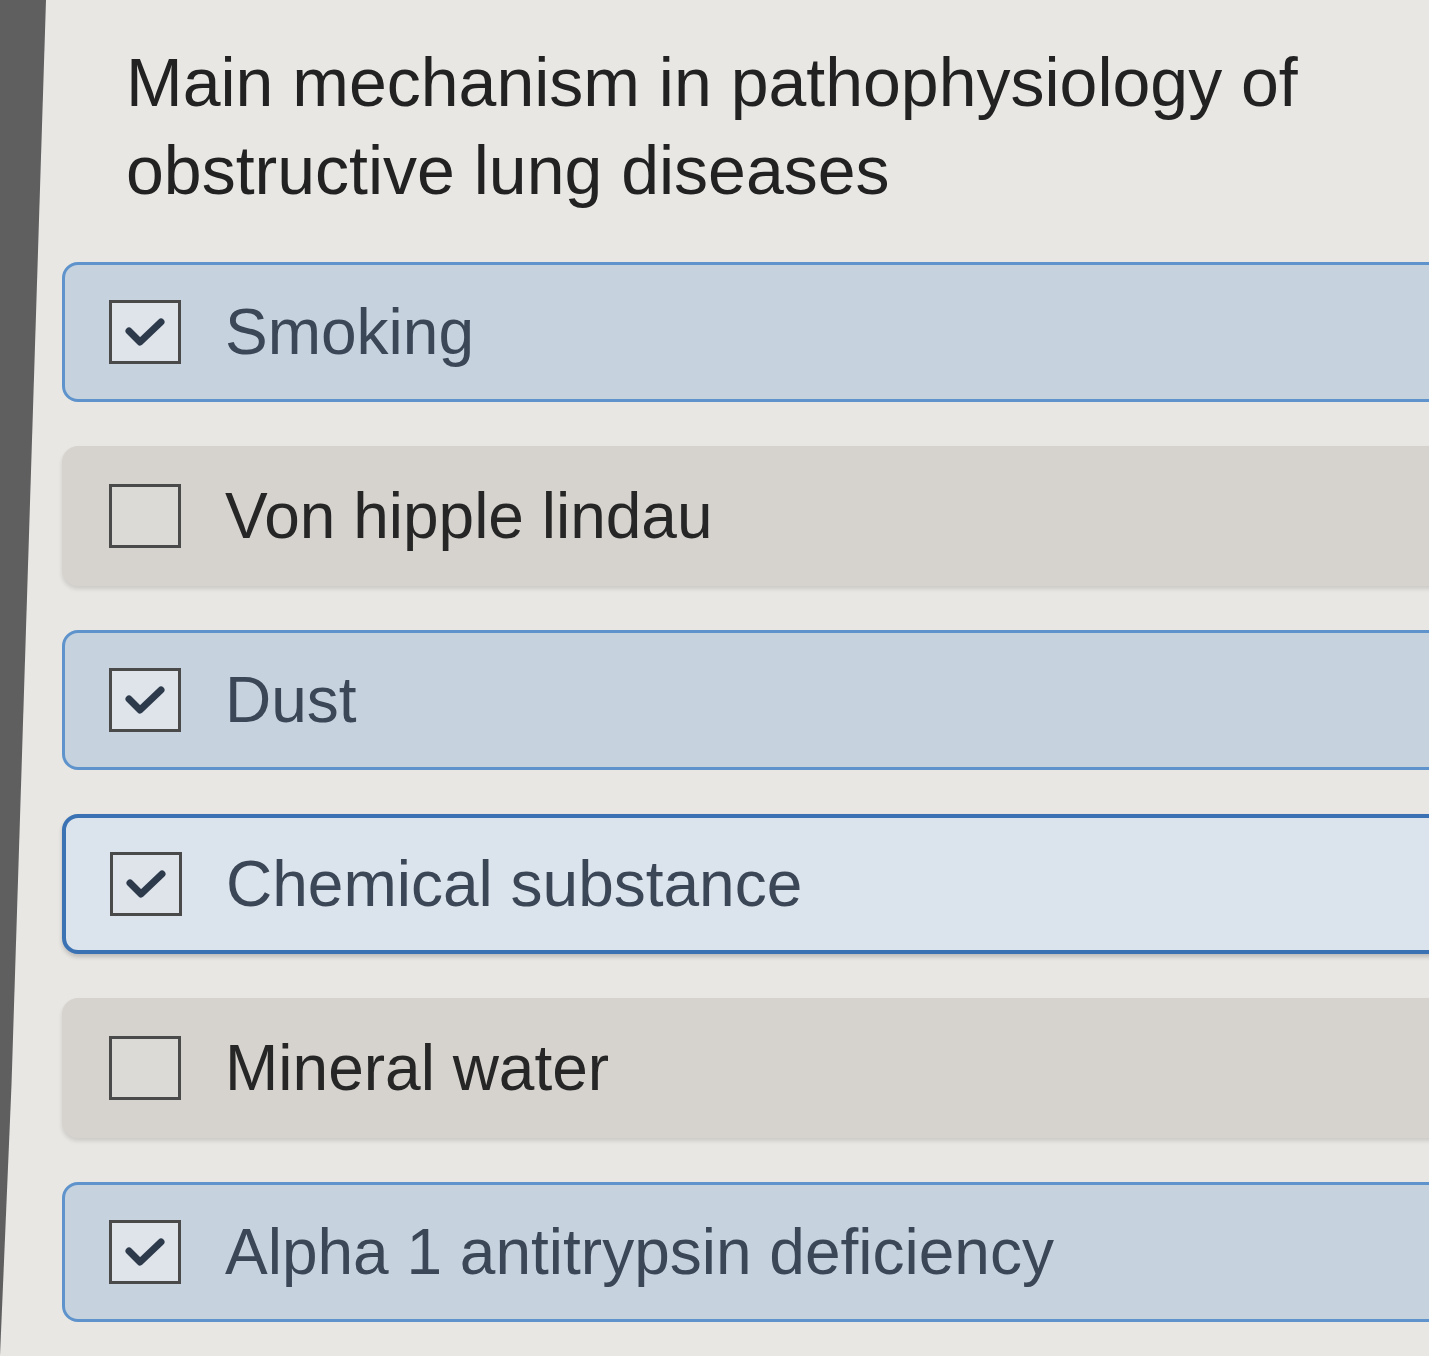 This screenshot has width=1429, height=1356. What do you see at coordinates (745, 700) in the screenshot?
I see `answer-option: Dust` at bounding box center [745, 700].